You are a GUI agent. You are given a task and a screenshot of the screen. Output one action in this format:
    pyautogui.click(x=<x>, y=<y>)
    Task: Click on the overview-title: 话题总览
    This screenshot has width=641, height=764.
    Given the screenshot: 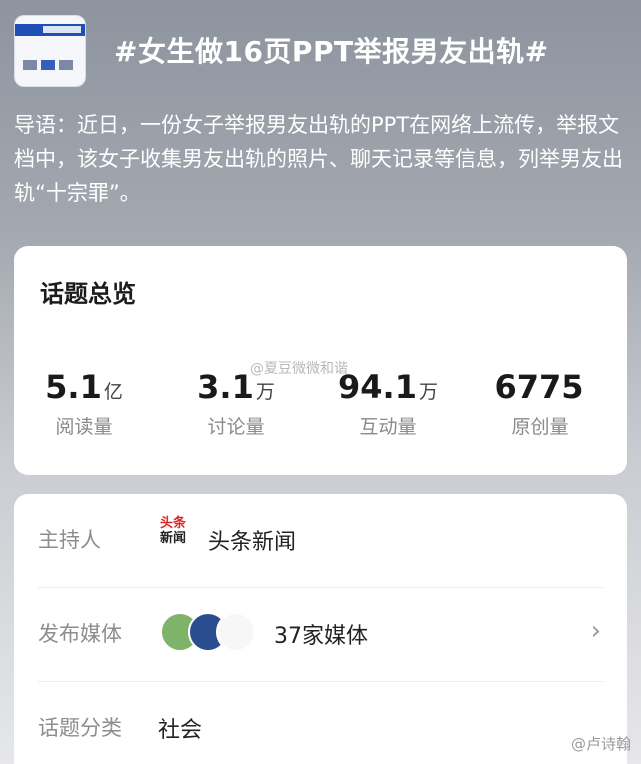 What is the action you would take?
    pyautogui.click(x=88, y=294)
    